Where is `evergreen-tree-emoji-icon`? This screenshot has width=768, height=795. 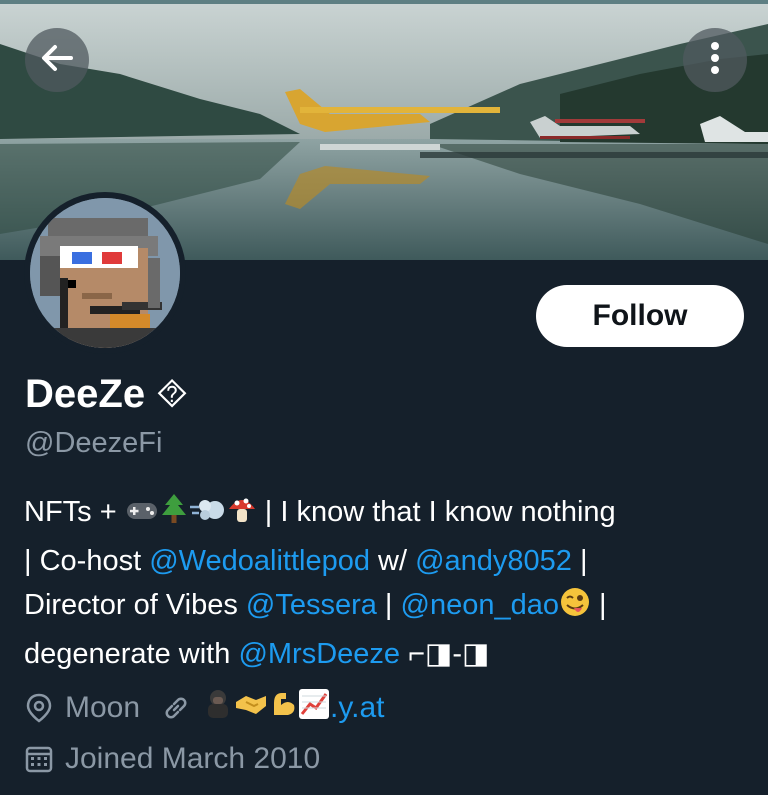
evergreen-tree-emoji-icon is located at coordinates (174, 516).